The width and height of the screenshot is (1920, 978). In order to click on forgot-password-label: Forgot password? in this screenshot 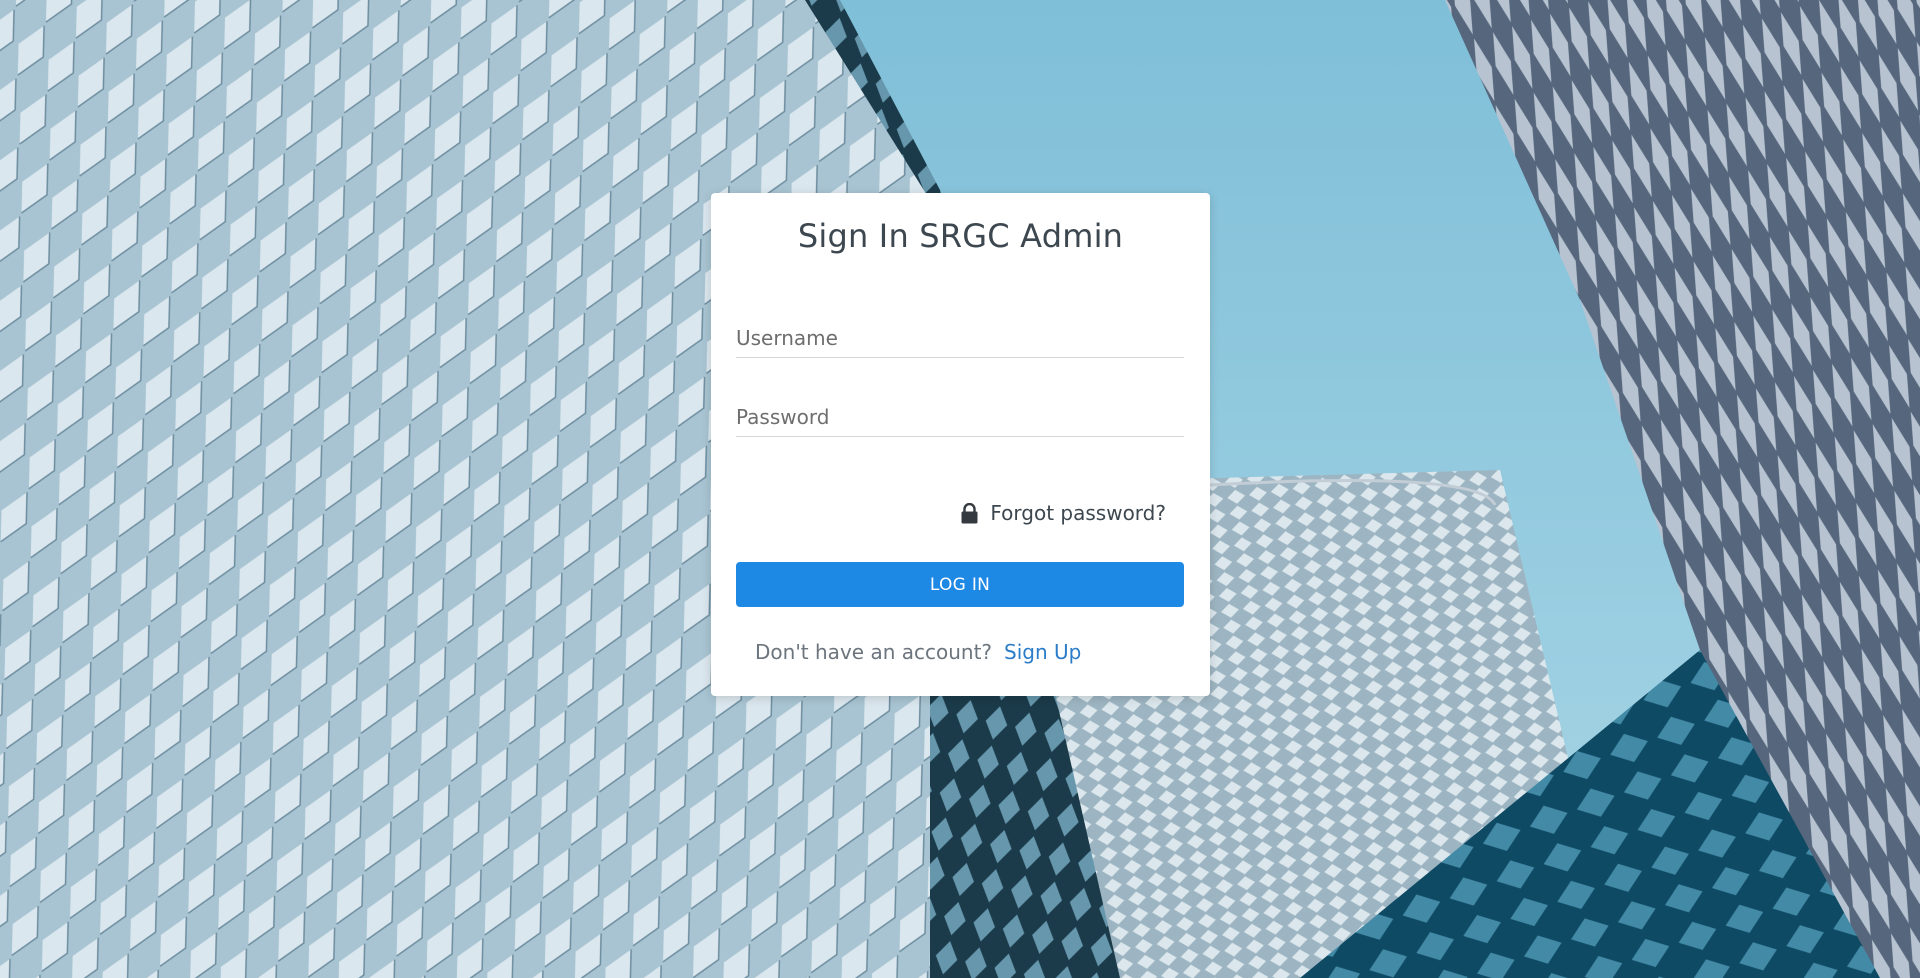, I will do `click(1078, 513)`.